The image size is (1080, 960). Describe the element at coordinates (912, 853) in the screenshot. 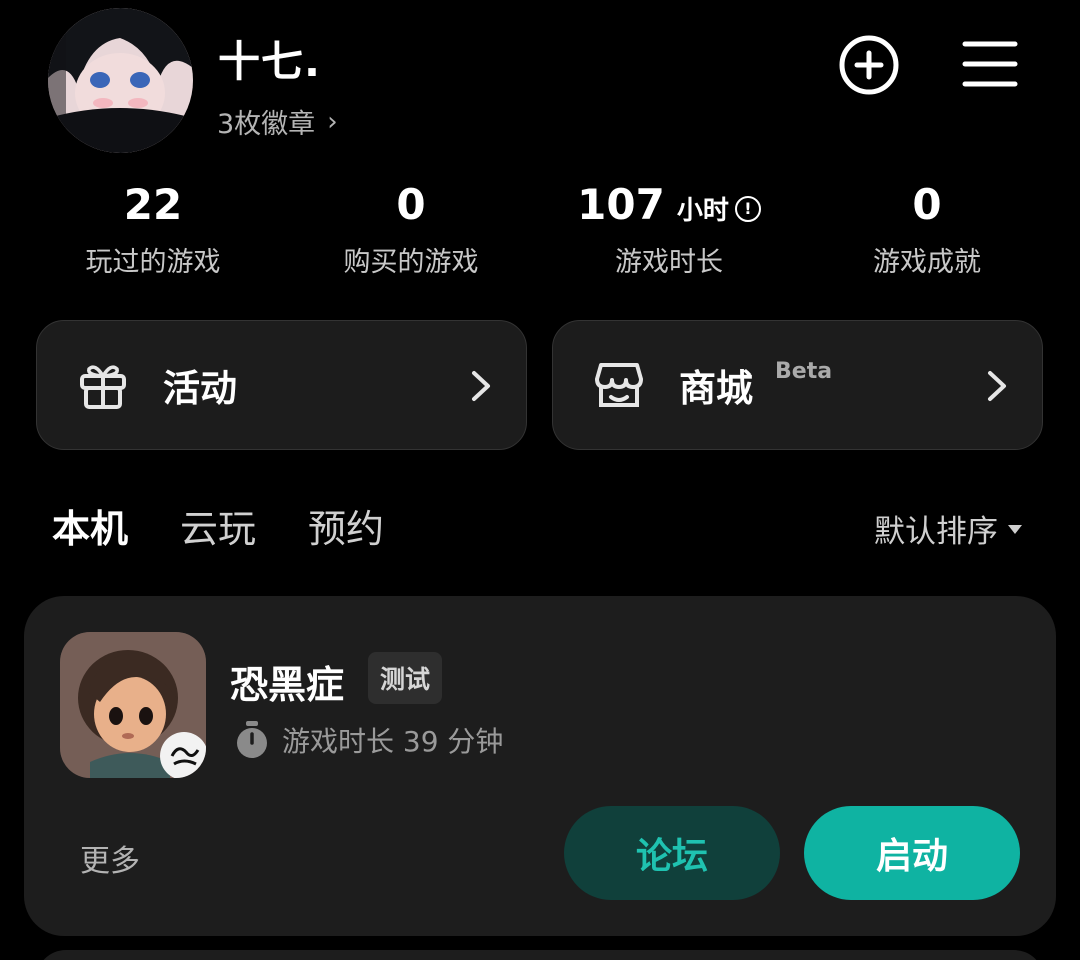

I see `launch-button: 启动` at that location.